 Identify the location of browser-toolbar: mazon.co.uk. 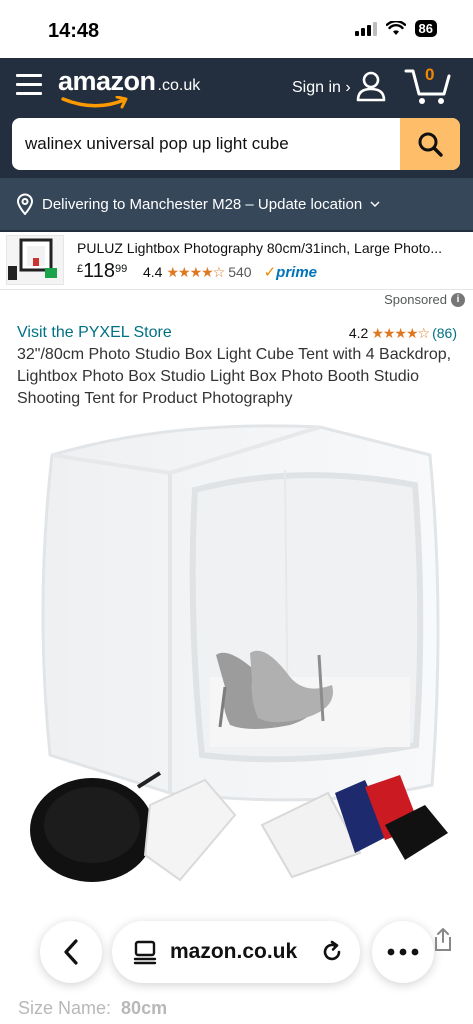
(236, 950).